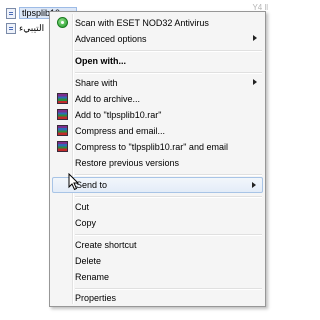 The width and height of the screenshot is (320, 320). I want to click on menu-item-send-to: Send to, so click(157, 185).